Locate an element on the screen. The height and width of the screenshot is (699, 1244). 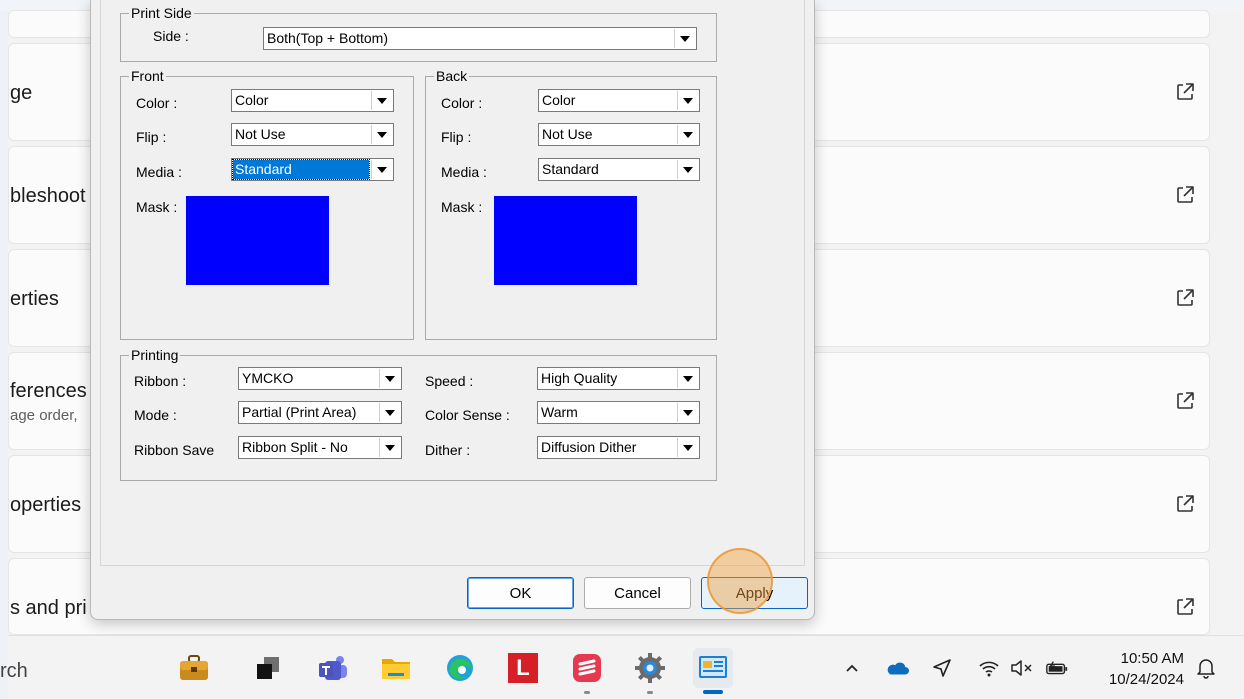
back-media-label: Media : is located at coordinates (464, 172).